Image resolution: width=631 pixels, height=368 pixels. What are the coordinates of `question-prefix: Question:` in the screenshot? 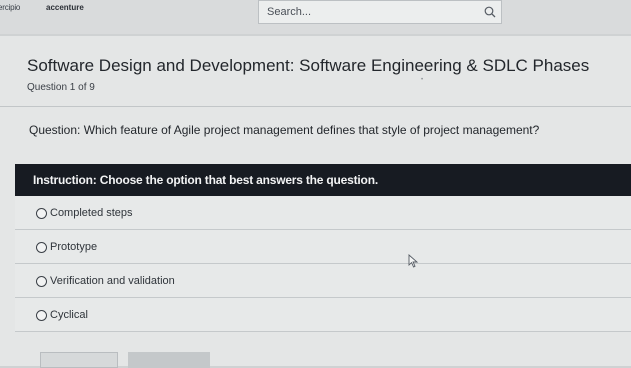 It's located at (55, 130).